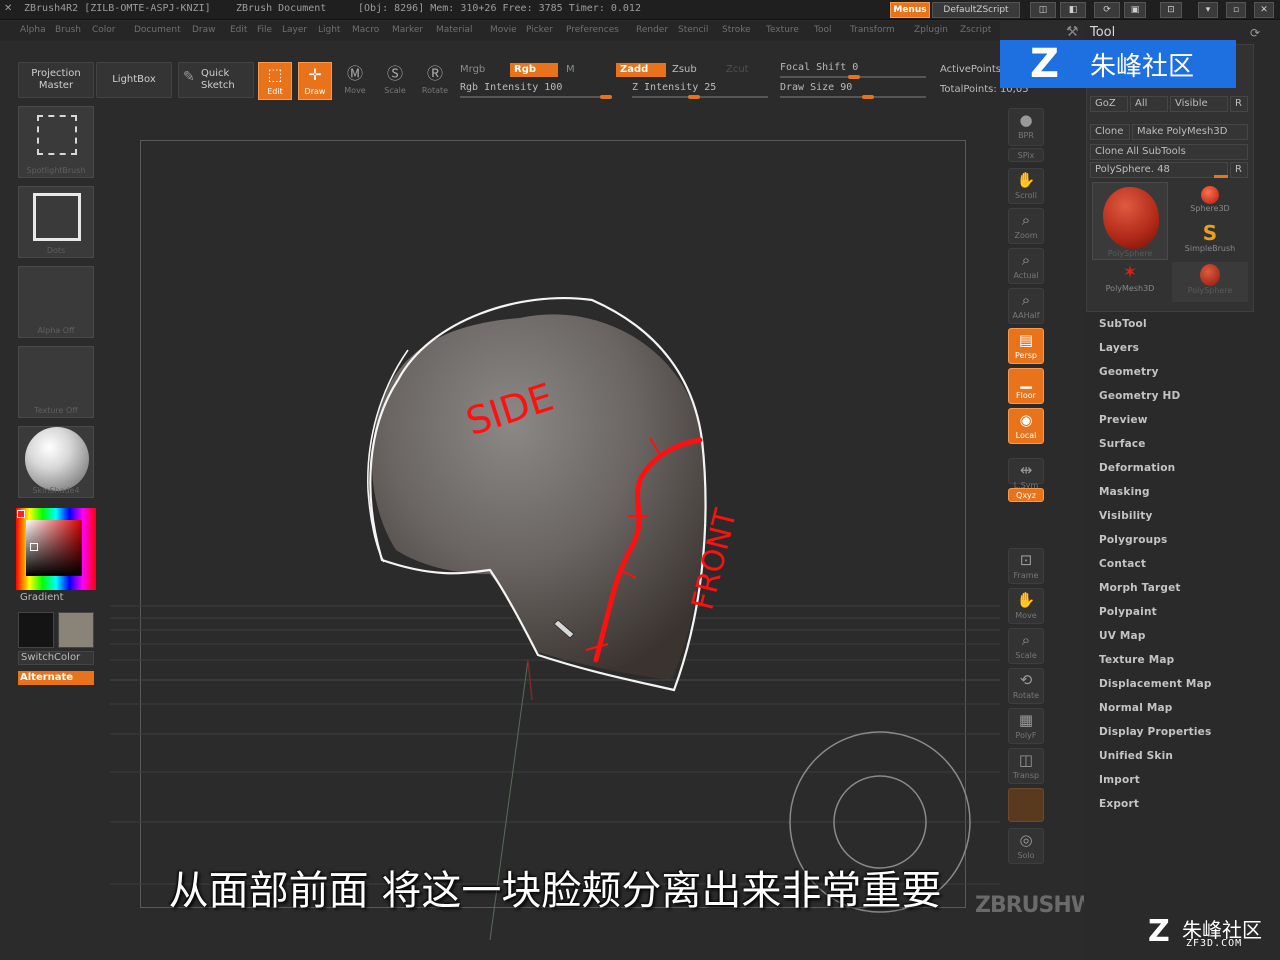  What do you see at coordinates (1026, 855) in the screenshot?
I see `solo-label: Solo` at bounding box center [1026, 855].